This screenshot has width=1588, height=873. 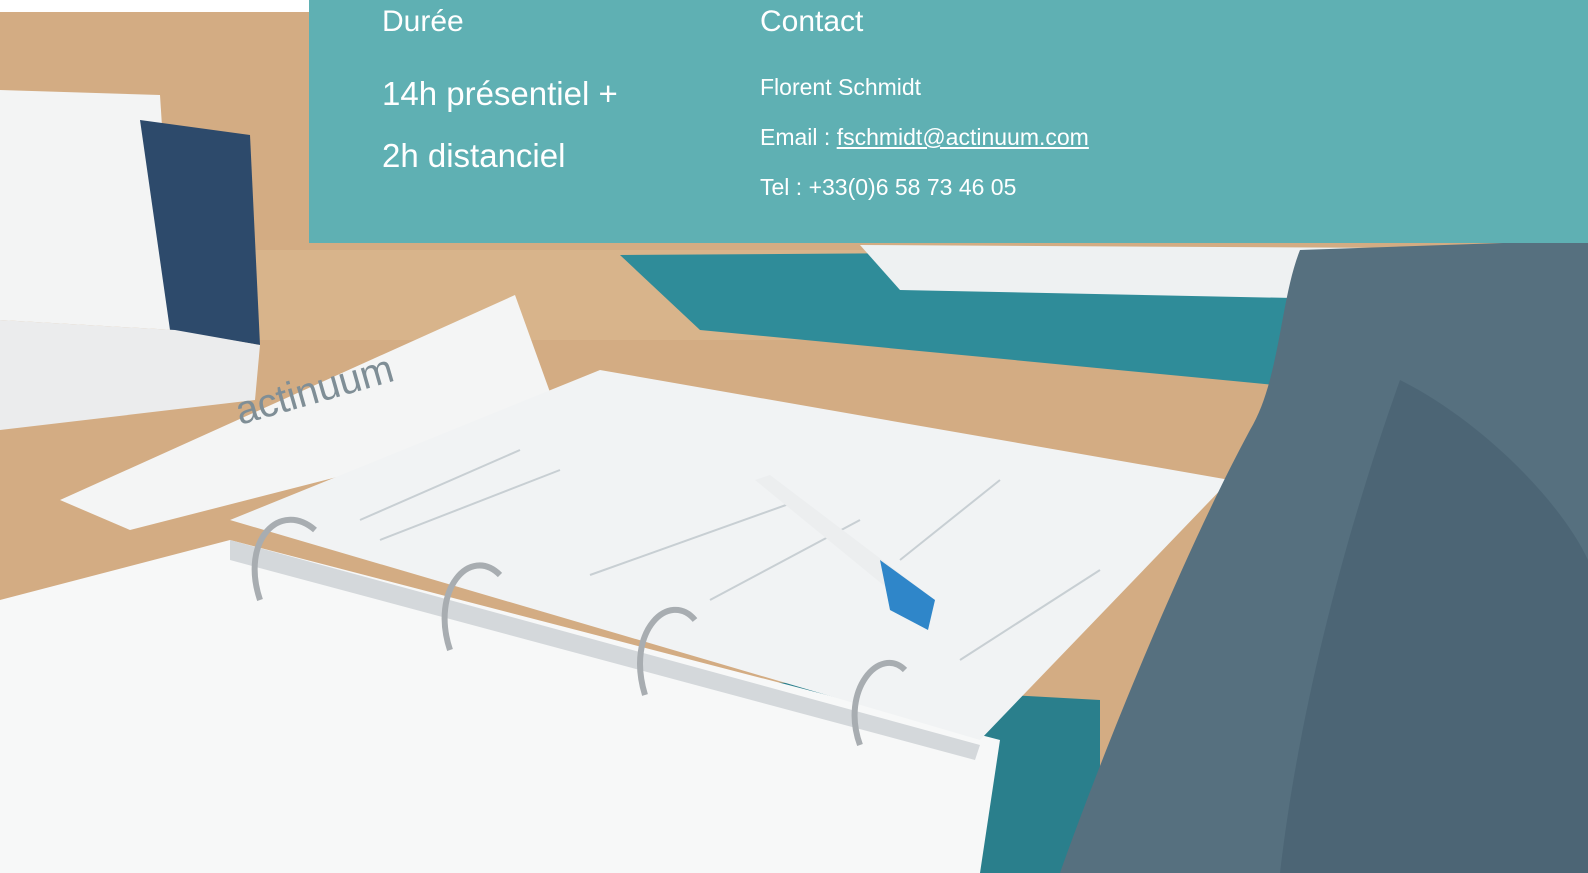 I want to click on duration-column: Durée 14h présentiel + 2h distanciel, so click(x=500, y=93).